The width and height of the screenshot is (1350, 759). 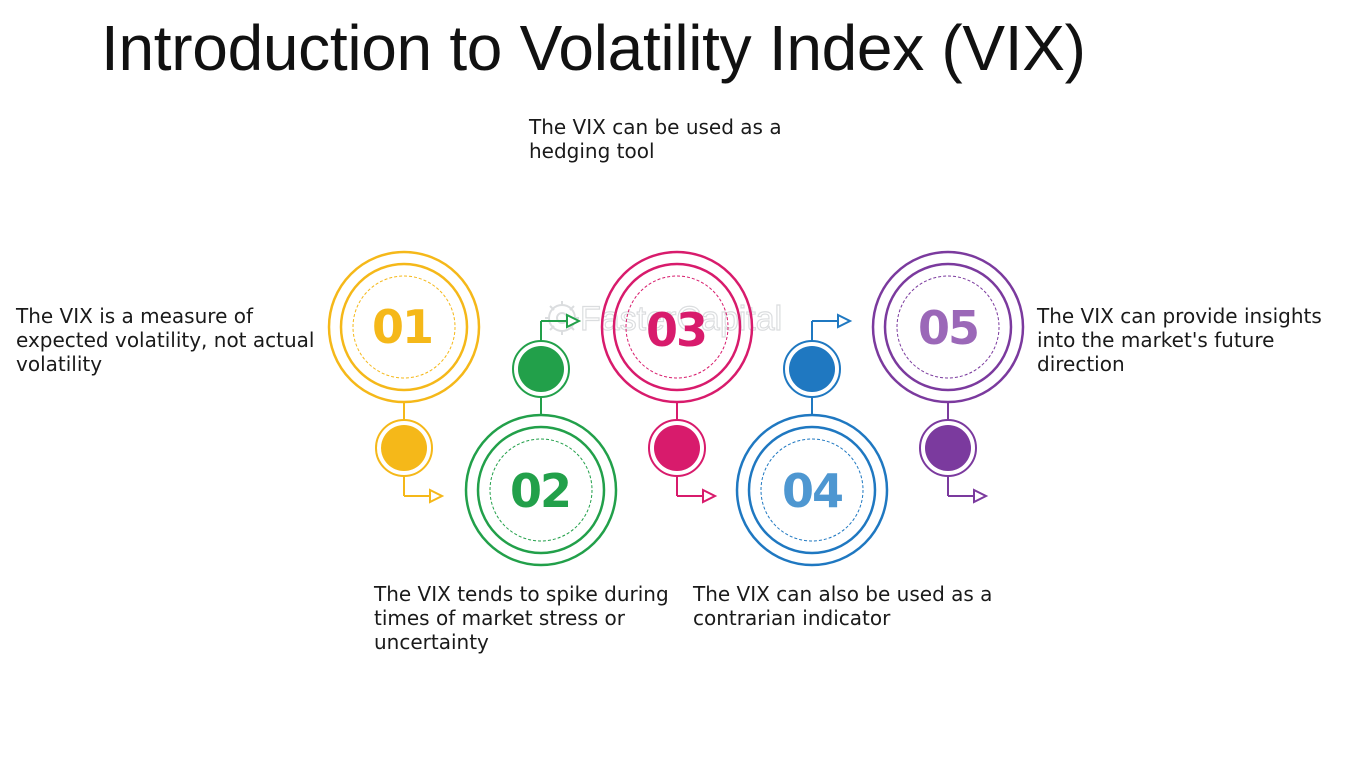 What do you see at coordinates (655, 139) in the screenshot?
I see `step-03-description: The VIX can be used as a hedging tool` at bounding box center [655, 139].